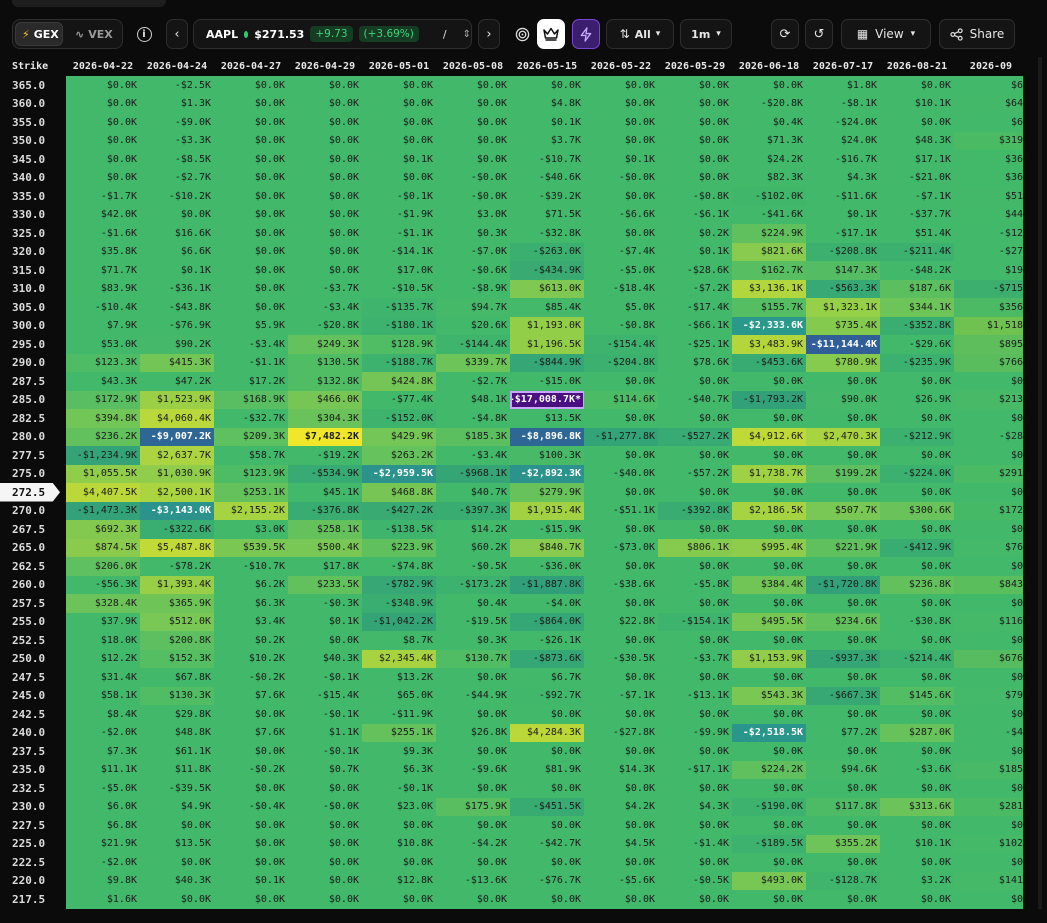 This screenshot has width=1047, height=923. I want to click on gex-cell: $4,284.3K, so click(547, 732).